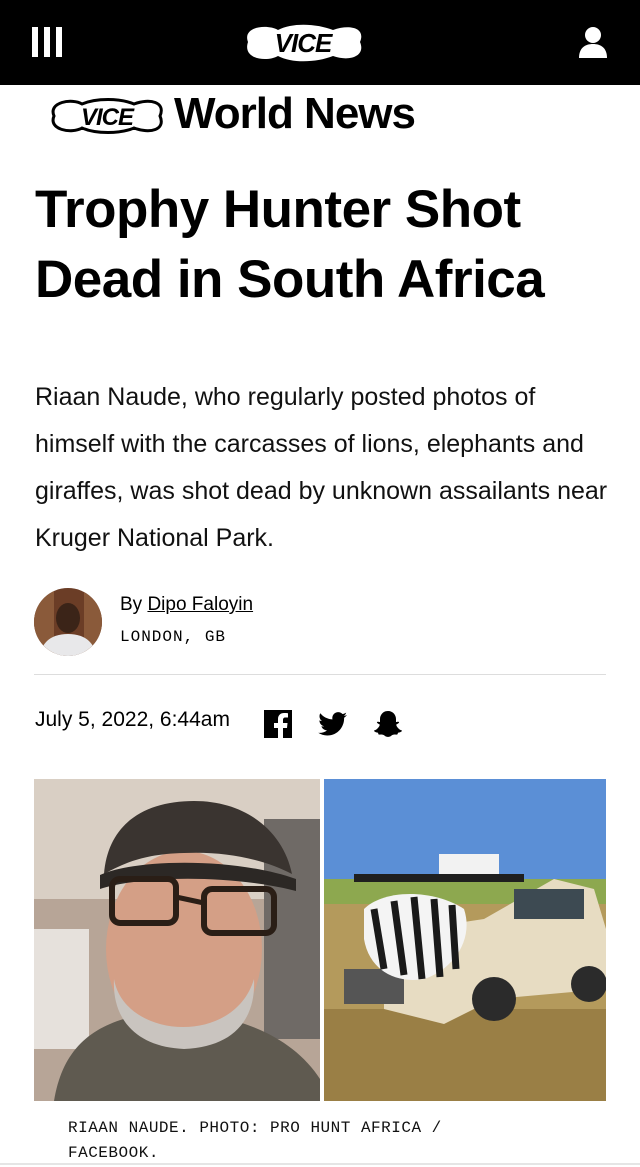 The height and width of the screenshot is (1167, 640). Describe the element at coordinates (333, 724) in the screenshot. I see `twitter-icon` at that location.